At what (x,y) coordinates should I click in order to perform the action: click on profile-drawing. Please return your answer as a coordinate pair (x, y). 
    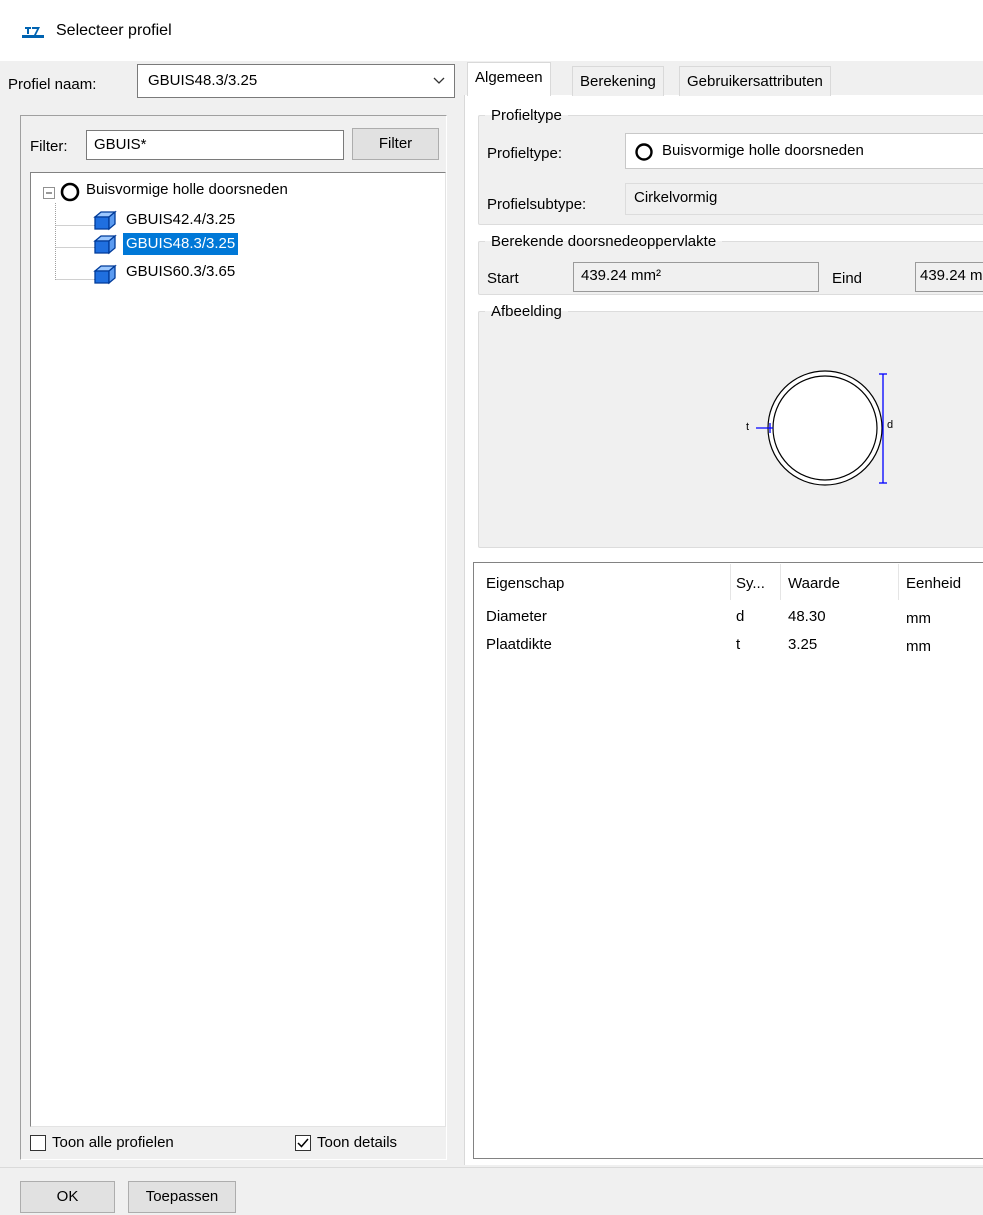
    Looking at the image, I should click on (821, 428).